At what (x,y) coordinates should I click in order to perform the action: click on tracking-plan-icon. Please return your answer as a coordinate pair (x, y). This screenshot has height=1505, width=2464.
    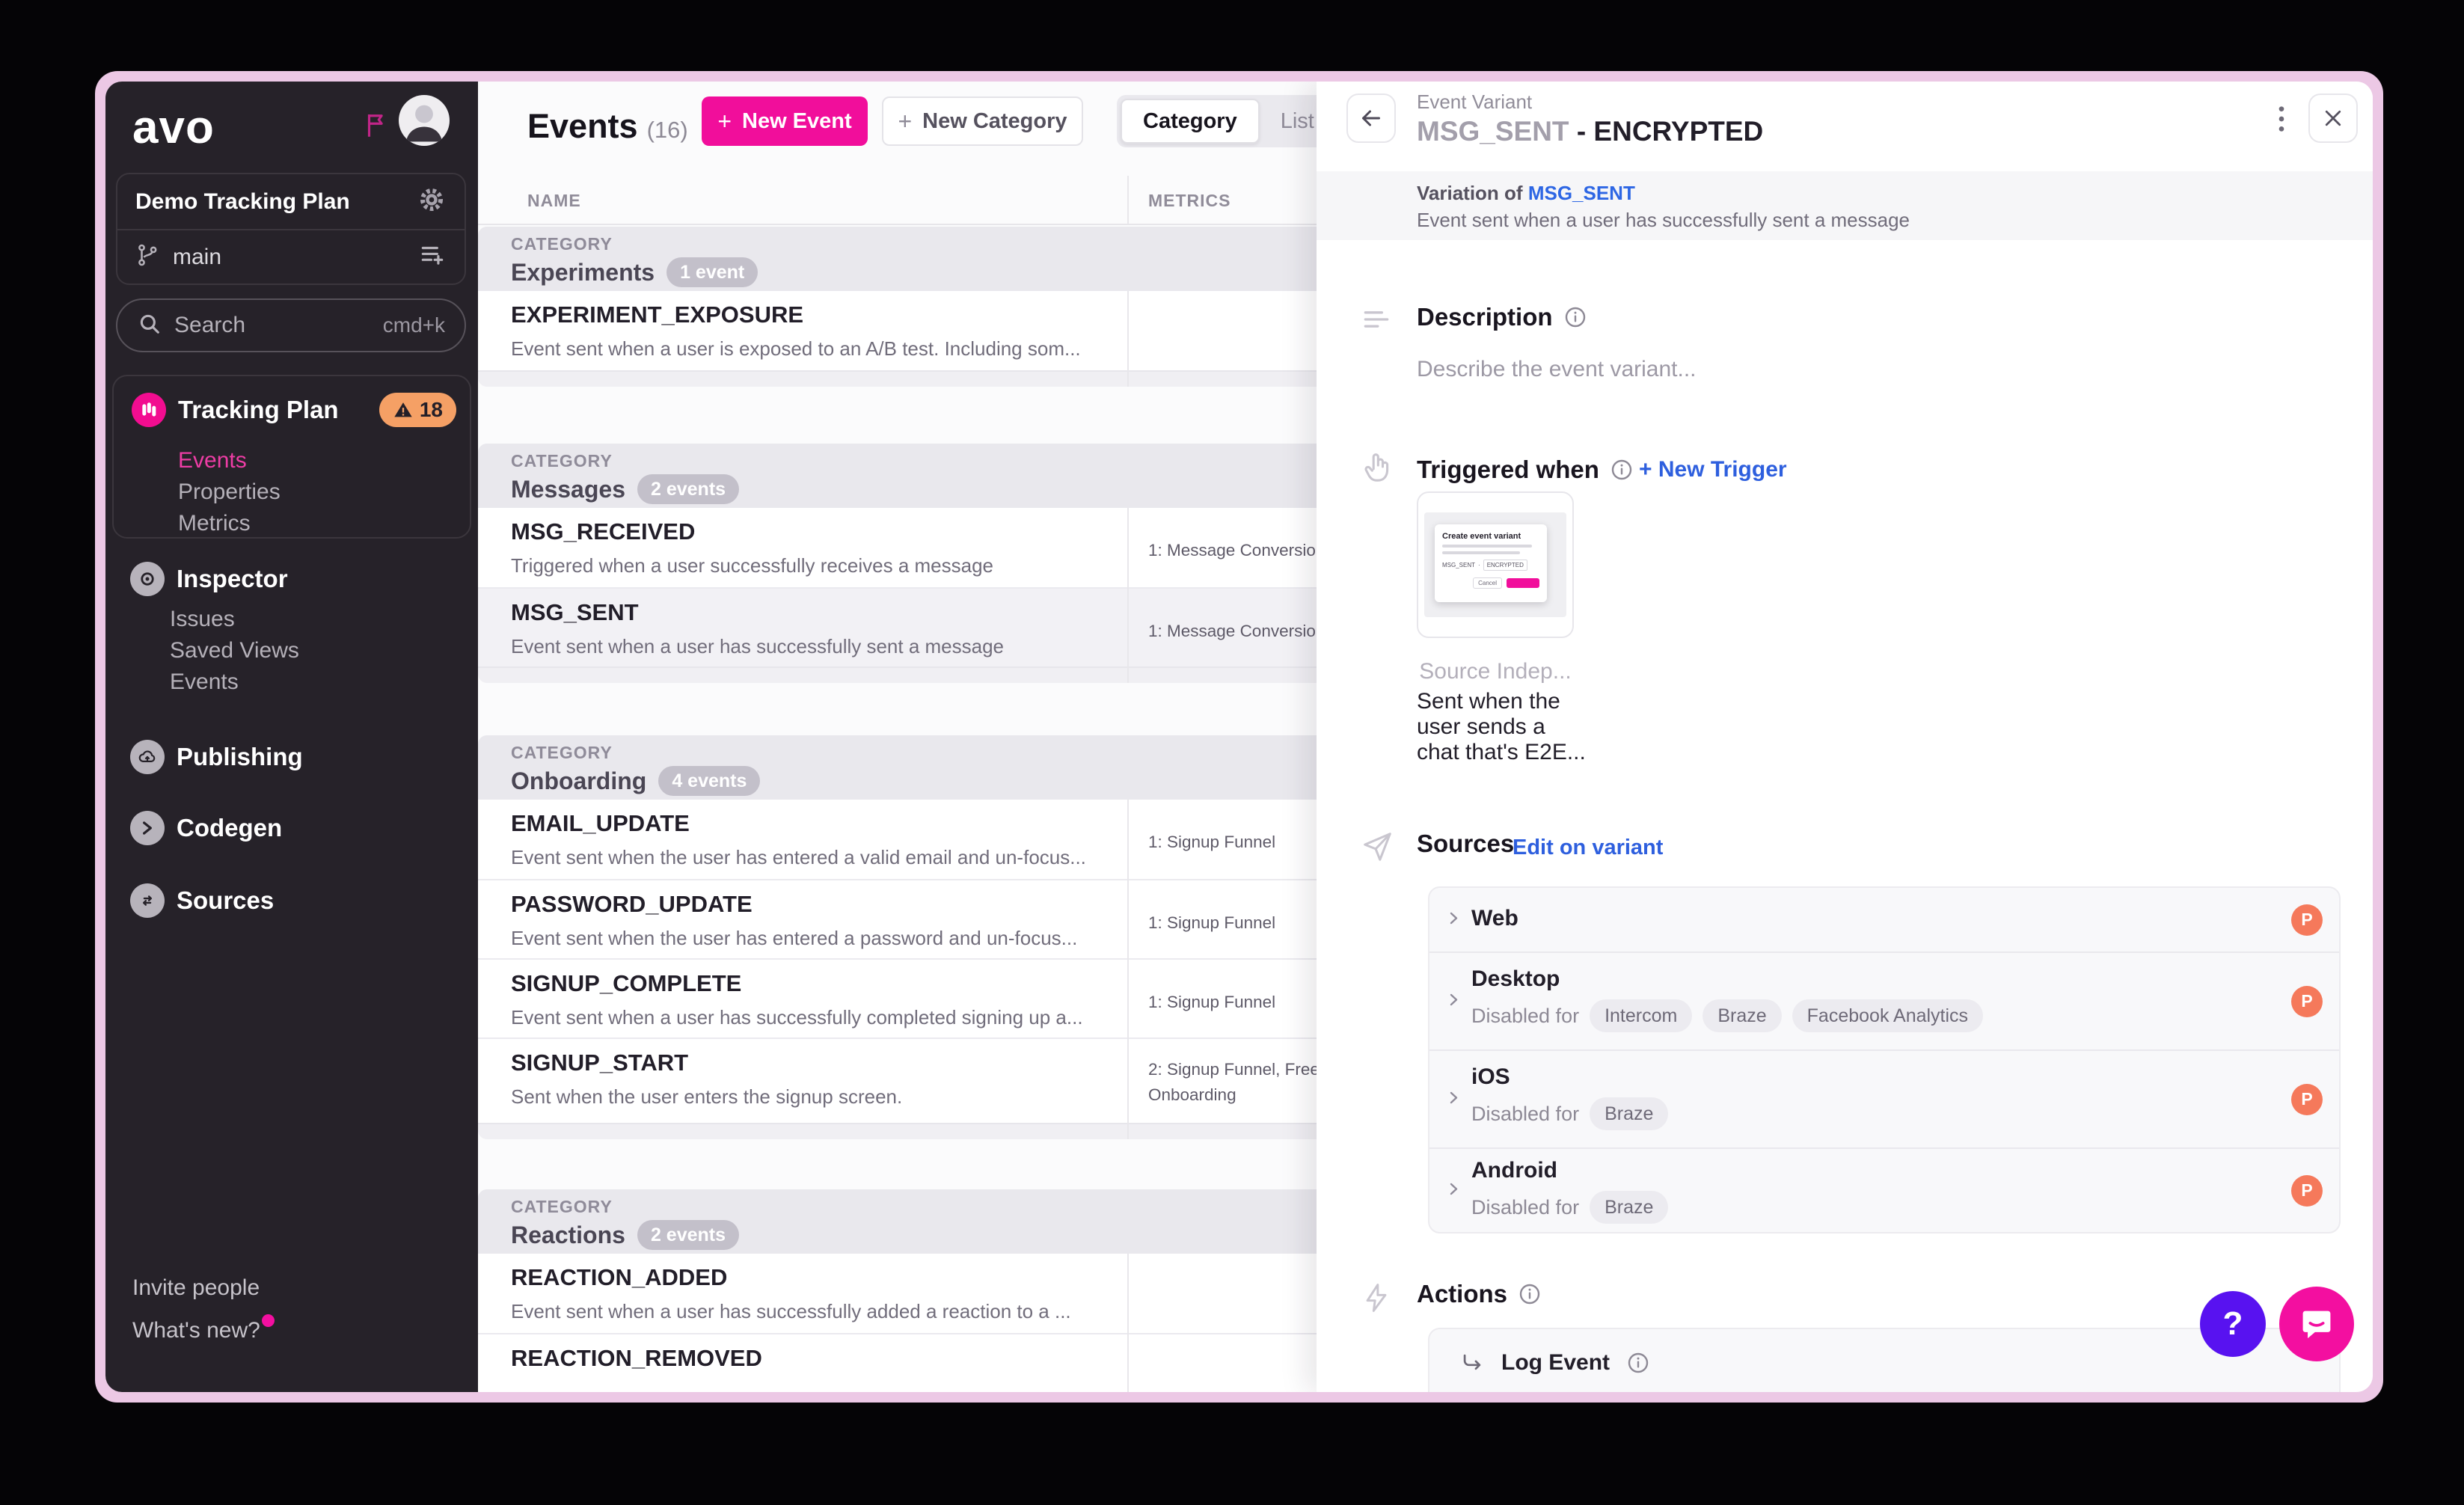
    Looking at the image, I should click on (149, 410).